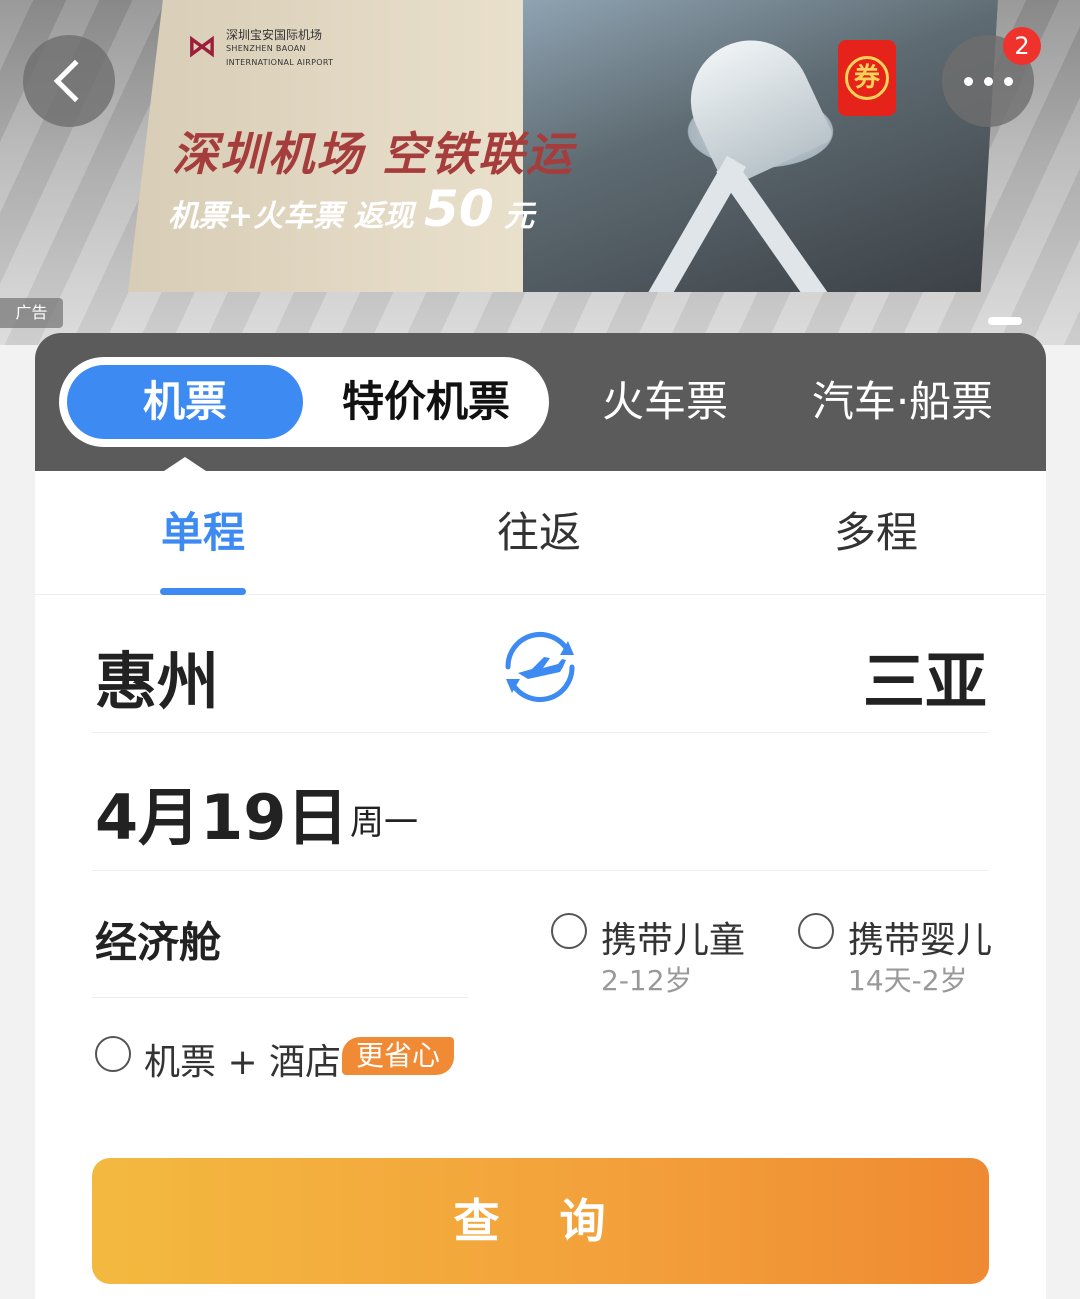  Describe the element at coordinates (673, 937) in the screenshot. I see `child-option-label: 携带儿童` at that location.